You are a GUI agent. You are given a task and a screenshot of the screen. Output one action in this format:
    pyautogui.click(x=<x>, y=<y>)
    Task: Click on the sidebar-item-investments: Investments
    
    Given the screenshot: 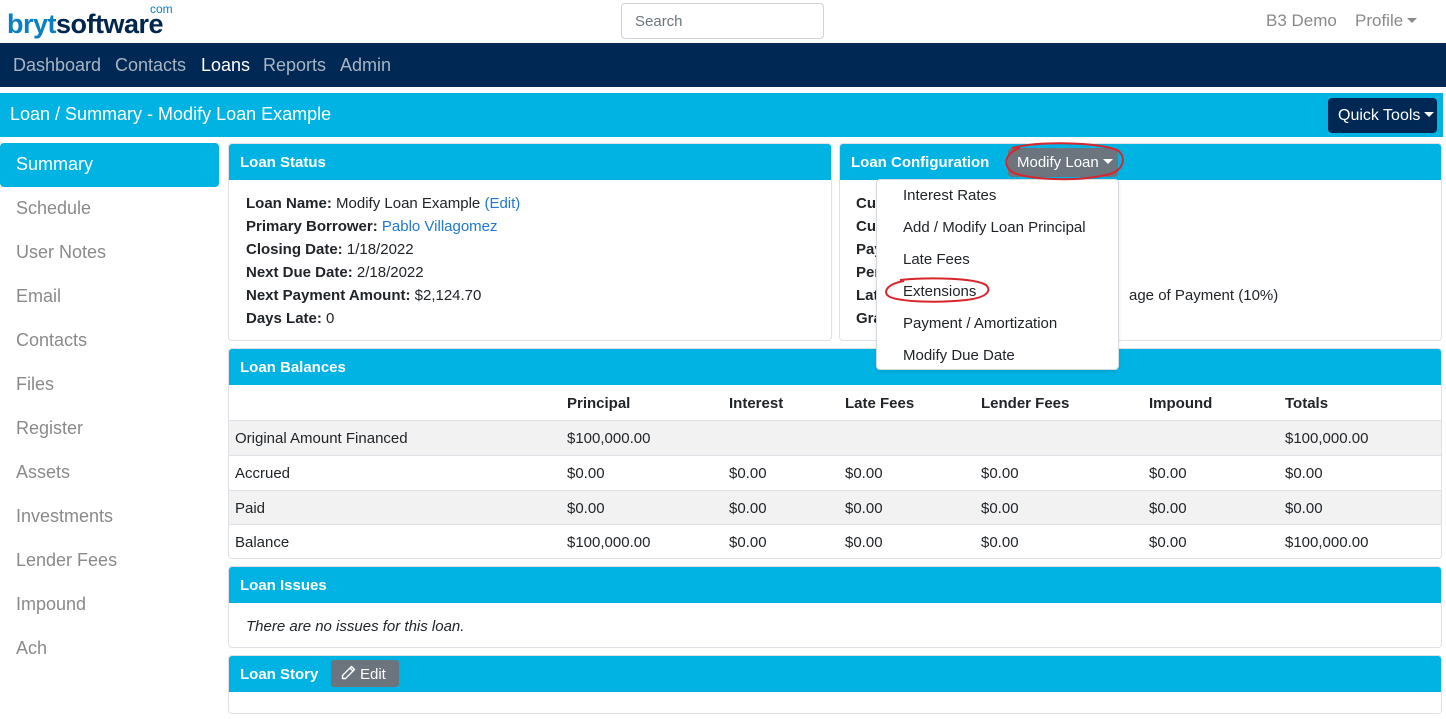 What is the action you would take?
    pyautogui.click(x=109, y=517)
    